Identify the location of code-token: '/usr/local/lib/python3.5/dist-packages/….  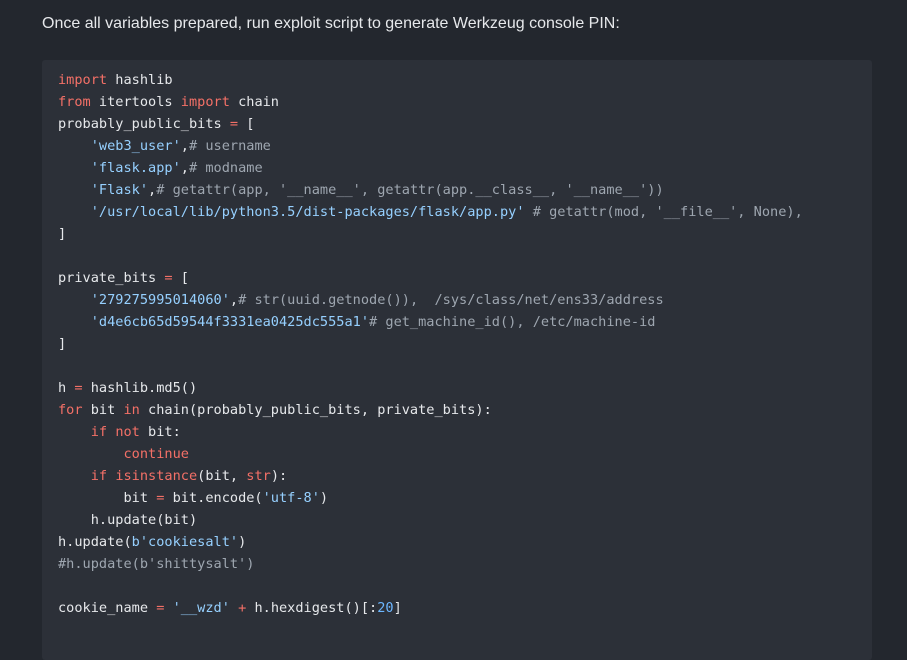
(307, 212).